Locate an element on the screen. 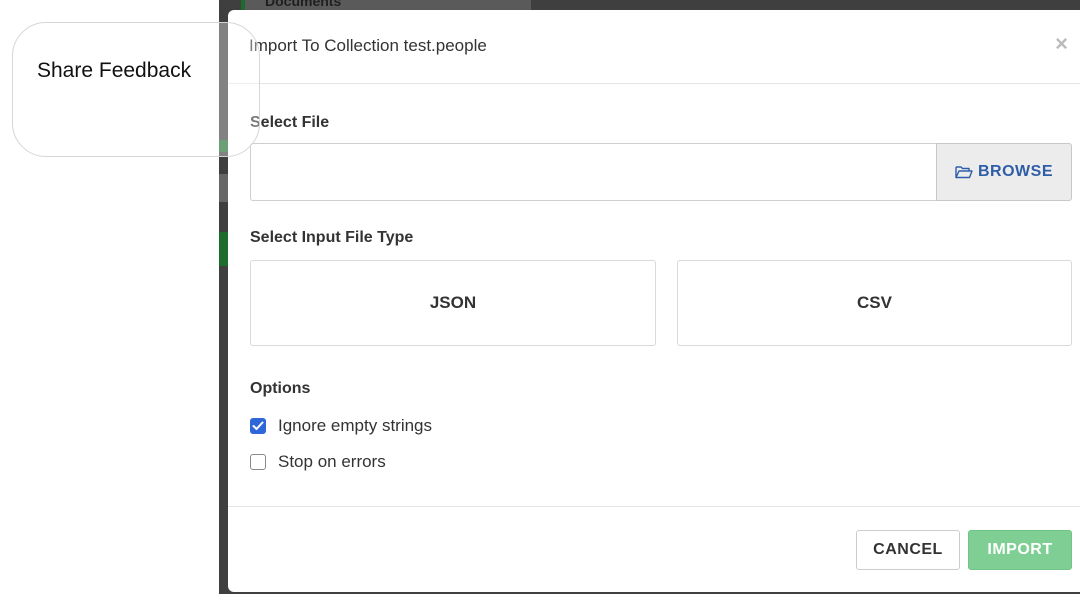 Image resolution: width=1080 pixels, height=594 pixels. file-path-input is located at coordinates (593, 172).